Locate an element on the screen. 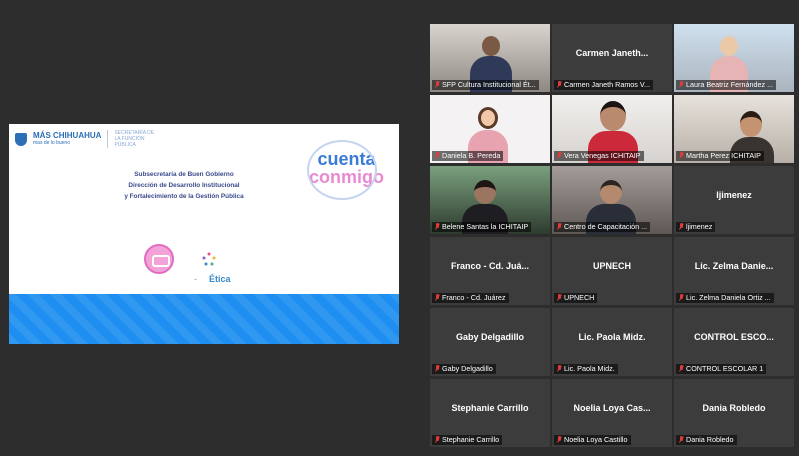  participant-label: UPNECH is located at coordinates (576, 298).